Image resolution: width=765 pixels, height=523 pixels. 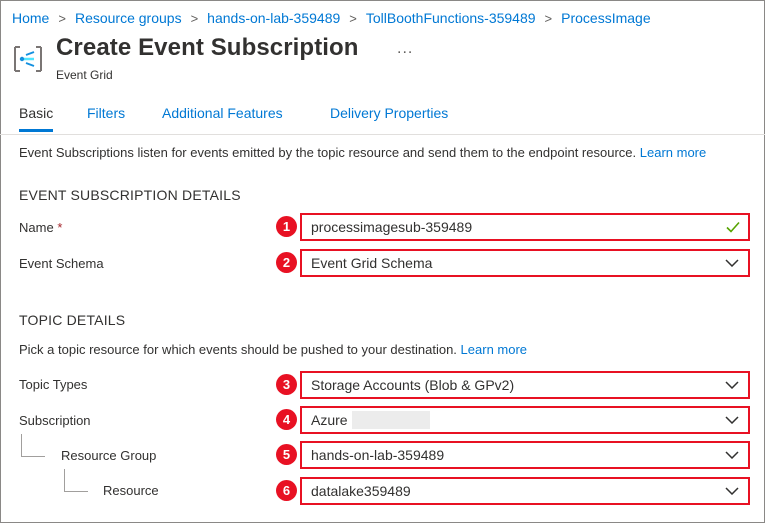 I want to click on resource-group-label: Resource Group, so click(x=109, y=455).